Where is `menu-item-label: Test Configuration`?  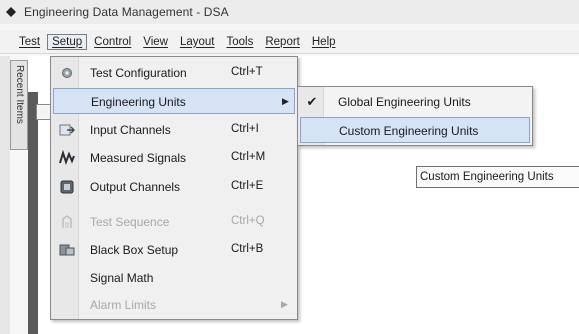 menu-item-label: Test Configuration is located at coordinates (138, 73).